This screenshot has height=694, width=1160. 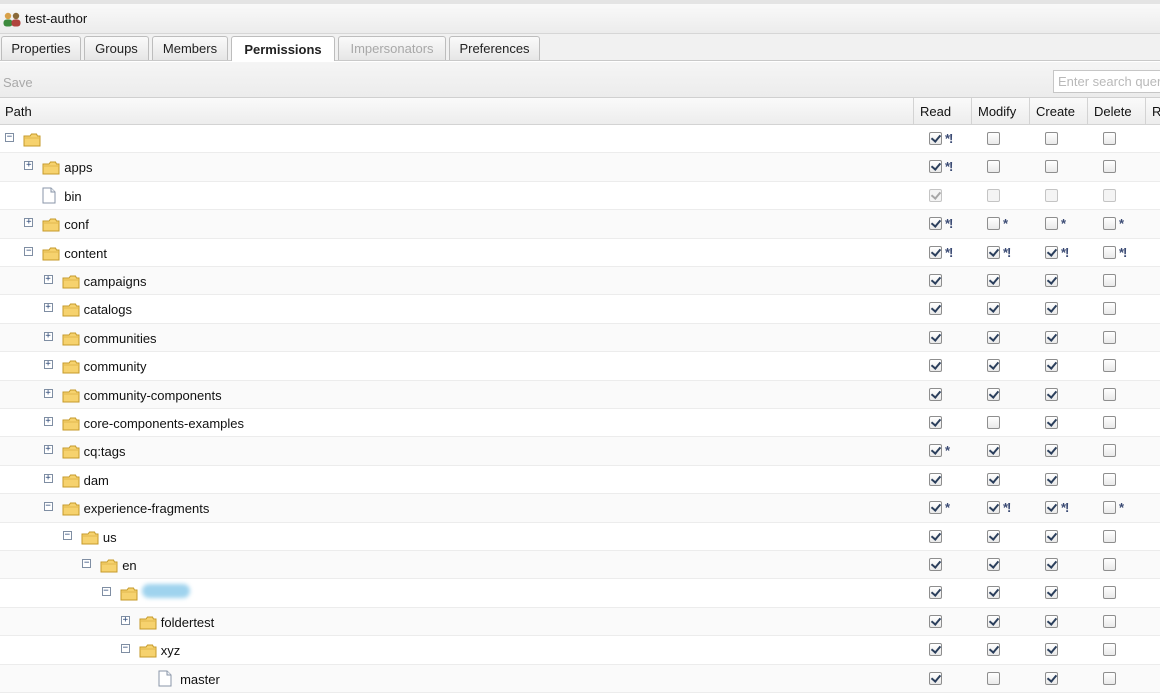 What do you see at coordinates (580, 394) in the screenshot?
I see `table-row: + community-components` at bounding box center [580, 394].